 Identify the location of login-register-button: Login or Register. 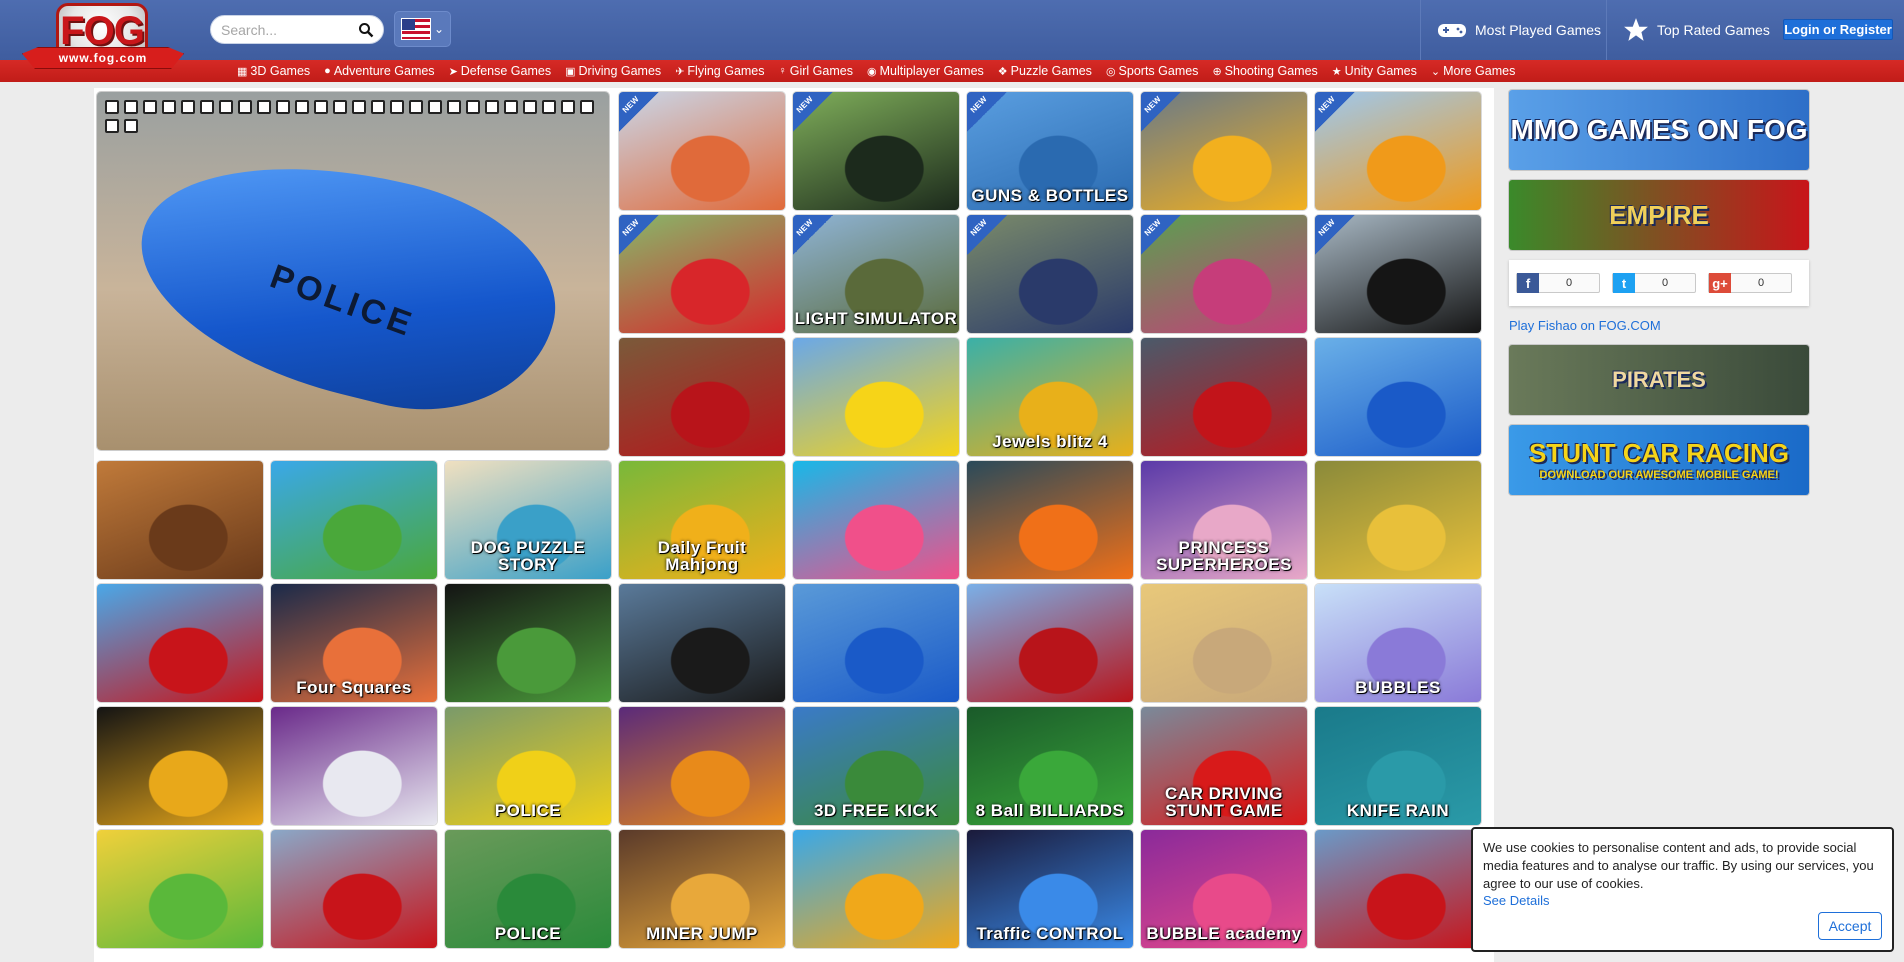
(1838, 29).